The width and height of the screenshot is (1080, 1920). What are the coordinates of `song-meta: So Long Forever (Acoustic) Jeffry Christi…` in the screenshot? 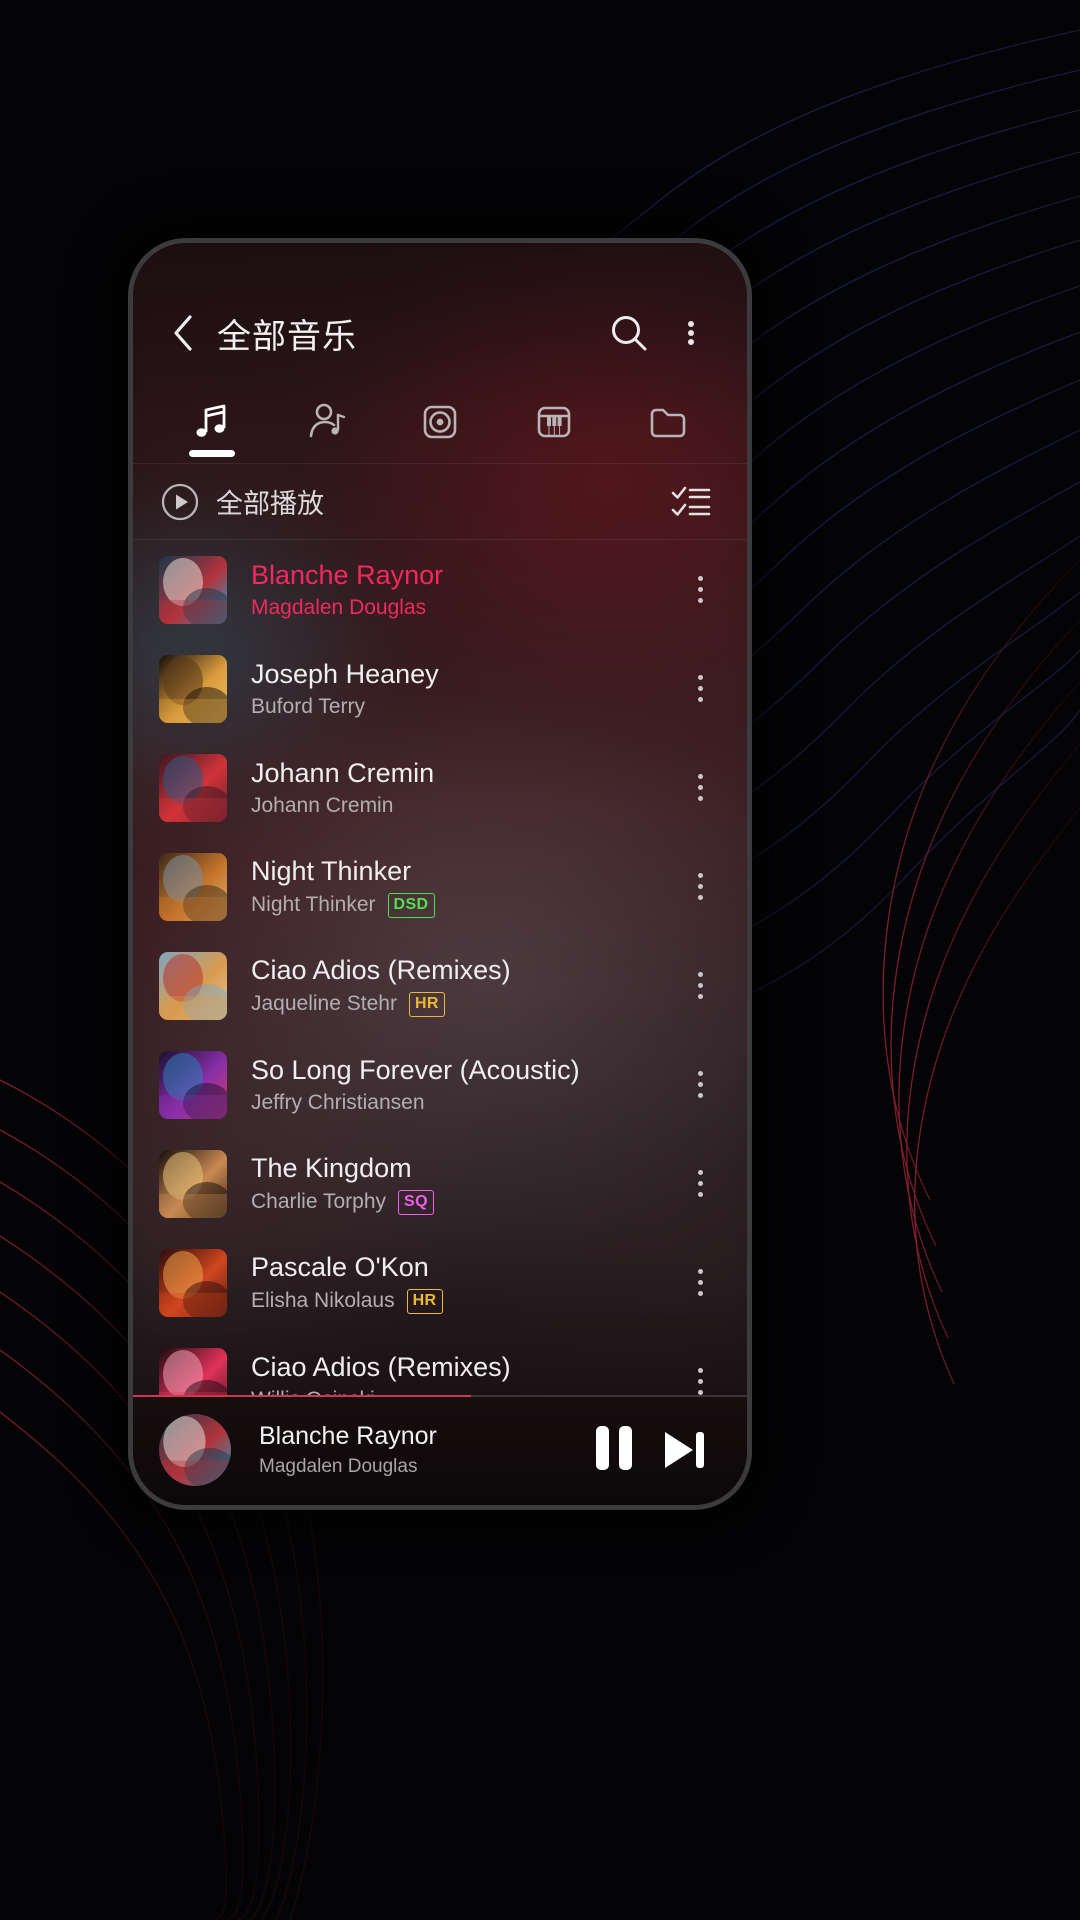 It's located at (464, 1085).